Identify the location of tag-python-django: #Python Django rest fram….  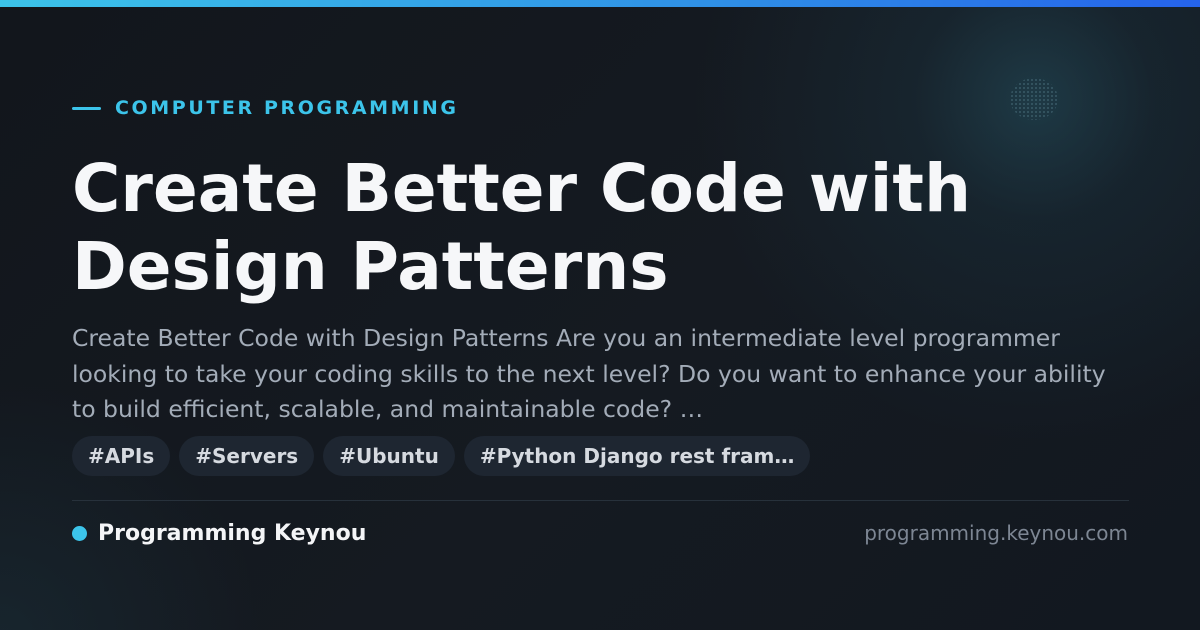
(637, 456).